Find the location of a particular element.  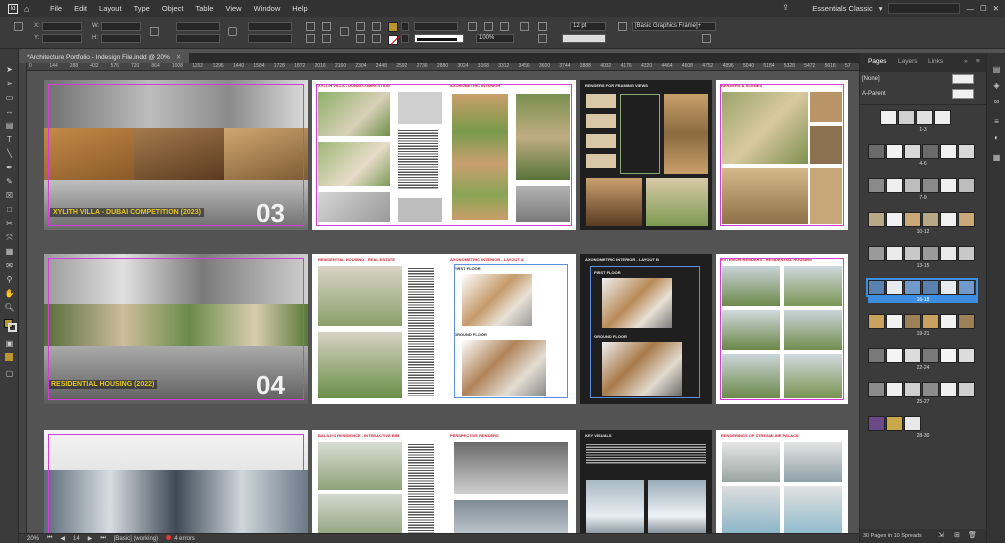

paragraph-icon is located at coordinates (344, 31).